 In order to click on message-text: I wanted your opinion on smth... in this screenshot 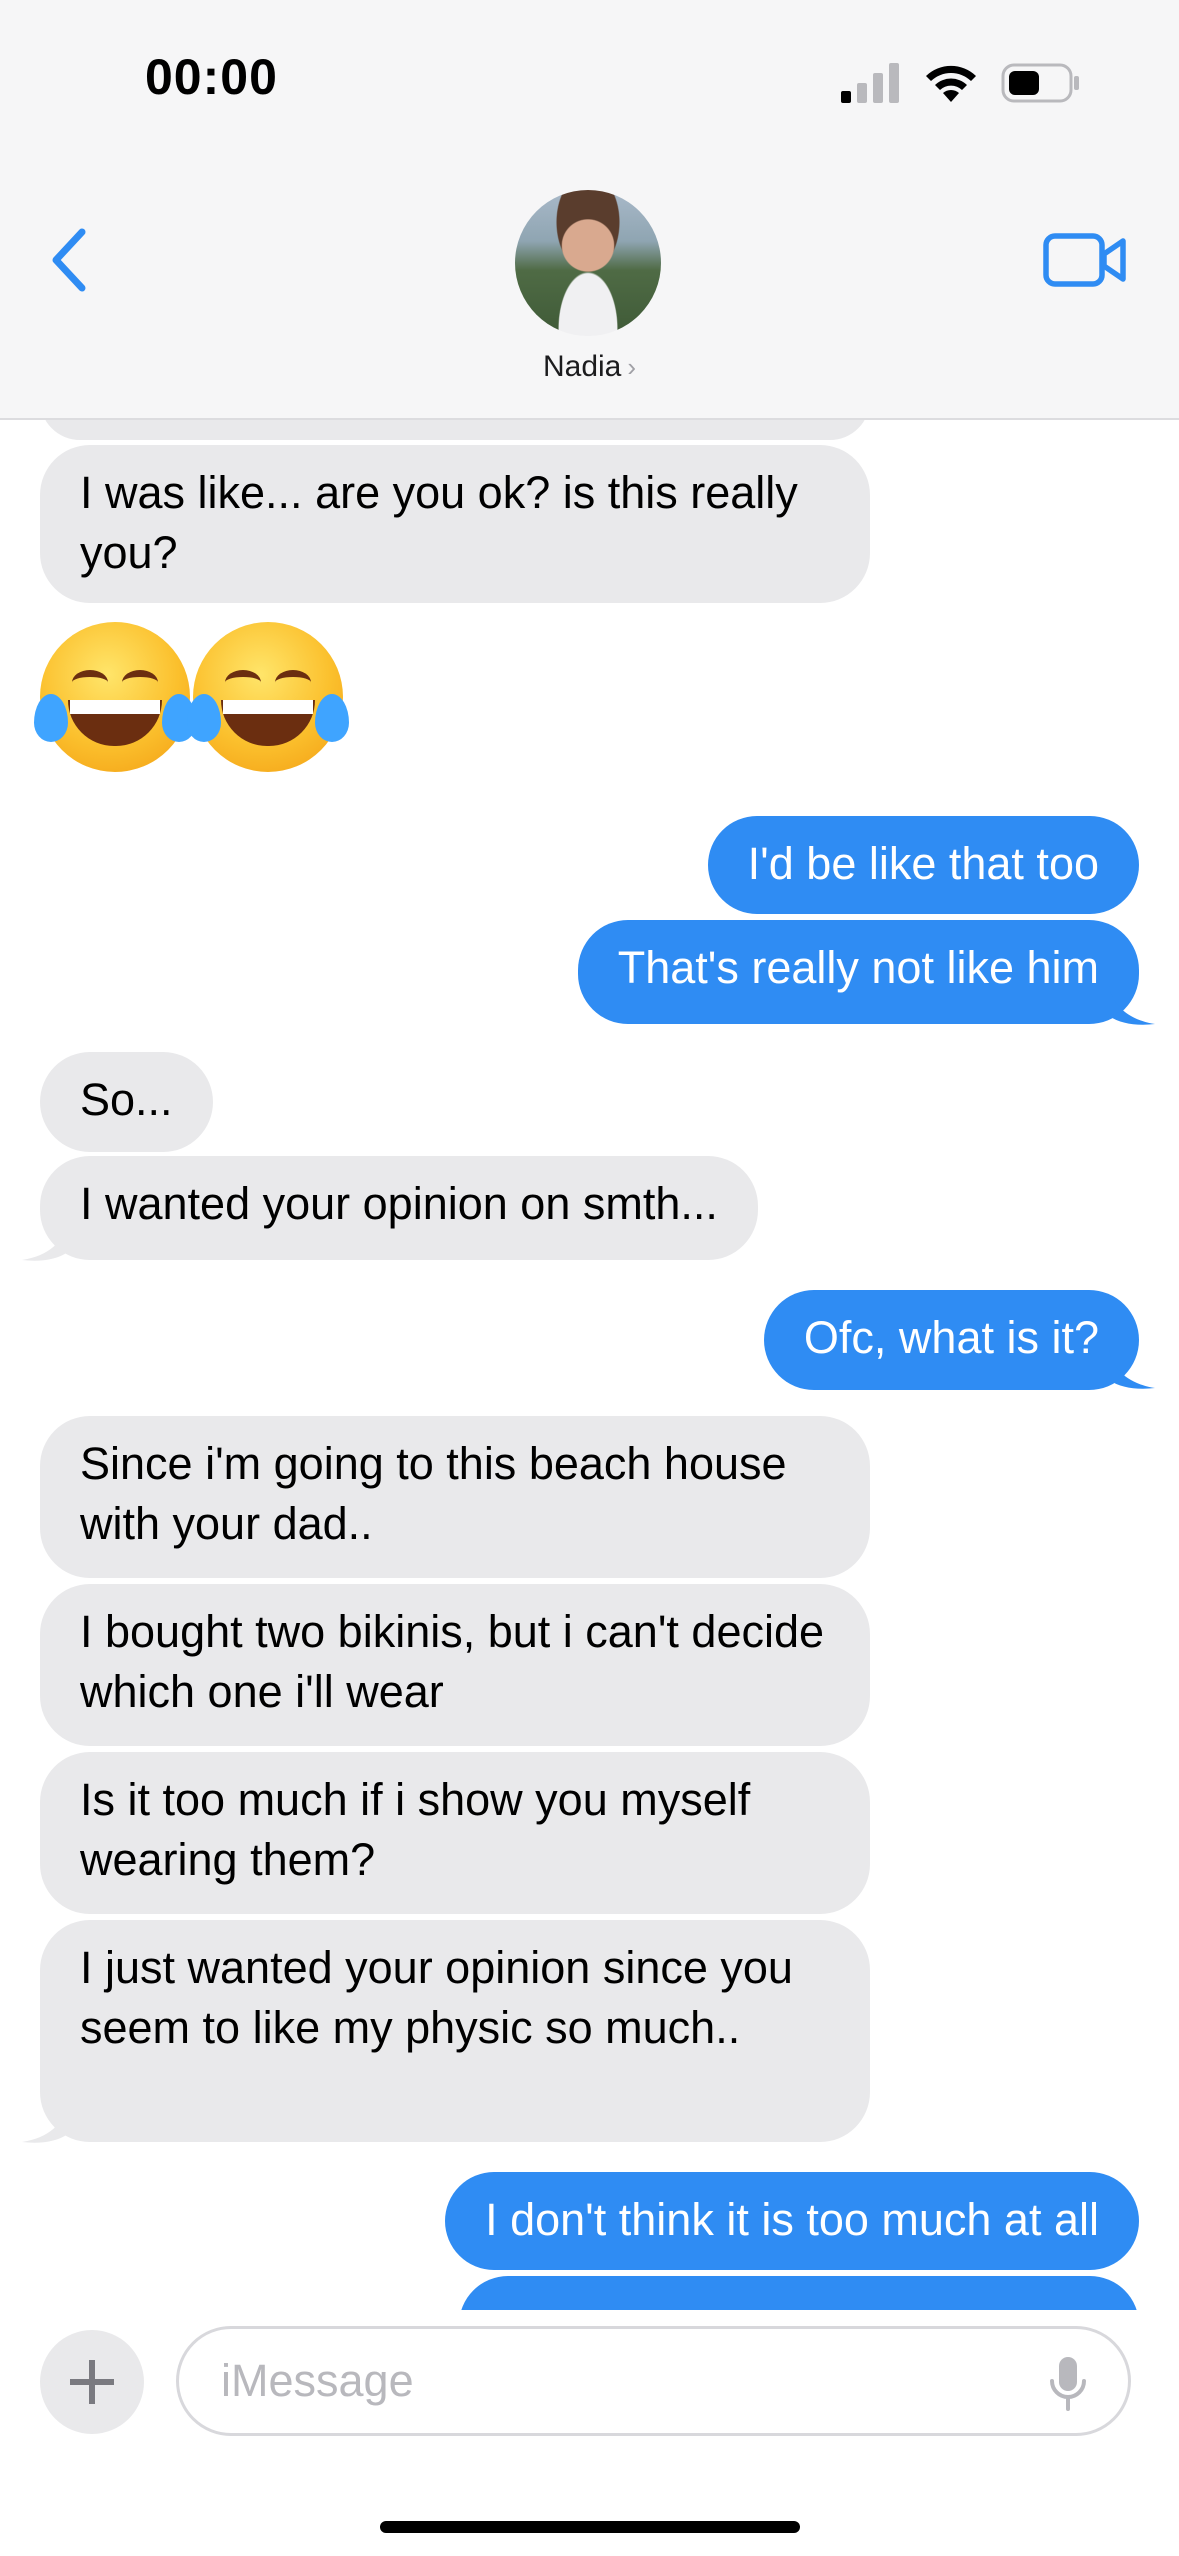, I will do `click(399, 1203)`.